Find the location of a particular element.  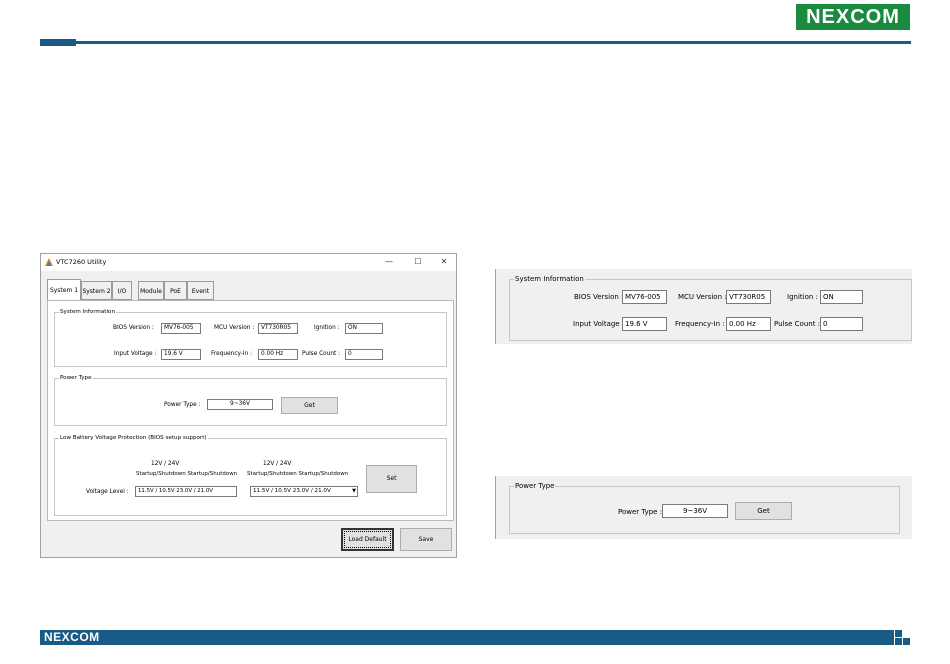

get-button: Get is located at coordinates (309, 405).